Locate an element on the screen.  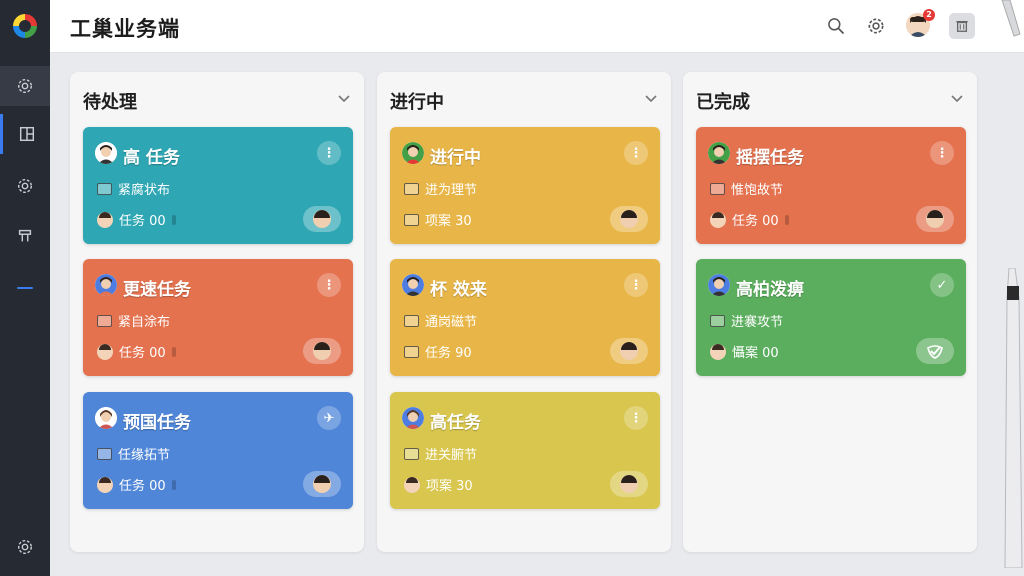
trash-button is located at coordinates (962, 26).